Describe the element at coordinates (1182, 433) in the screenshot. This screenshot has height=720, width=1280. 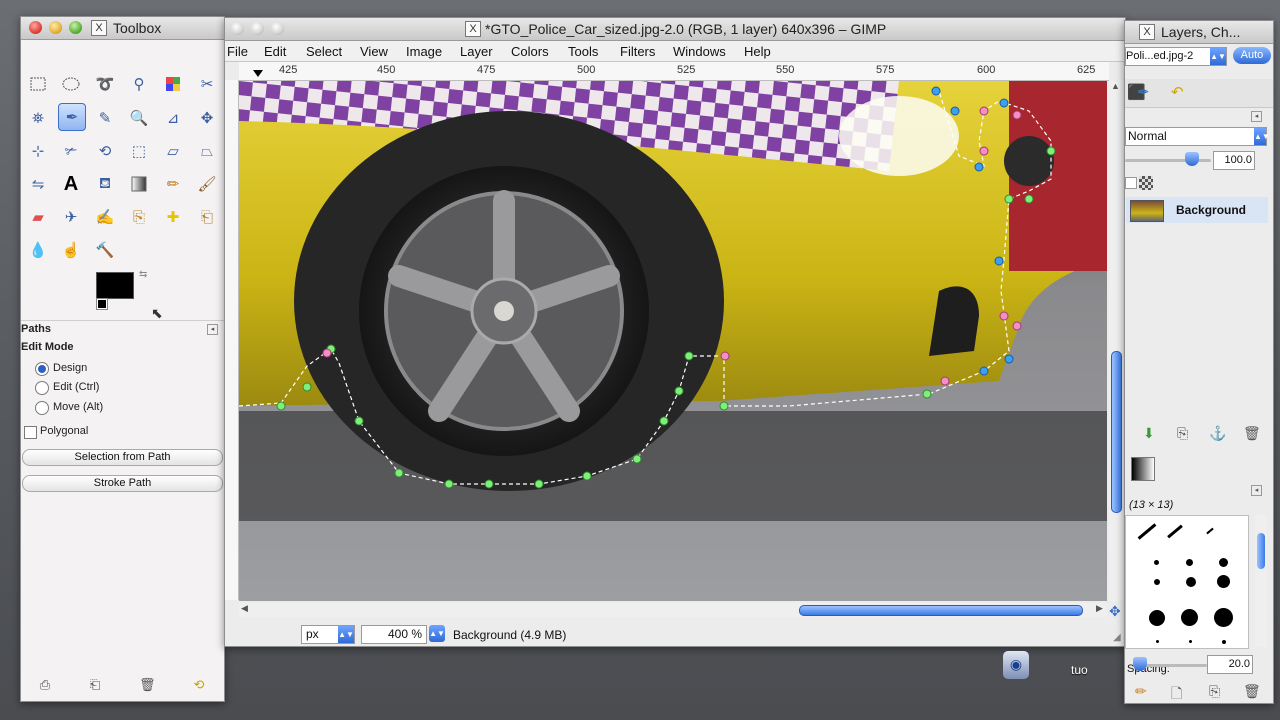
I see `duplicate-layer-icon: ⎘` at that location.